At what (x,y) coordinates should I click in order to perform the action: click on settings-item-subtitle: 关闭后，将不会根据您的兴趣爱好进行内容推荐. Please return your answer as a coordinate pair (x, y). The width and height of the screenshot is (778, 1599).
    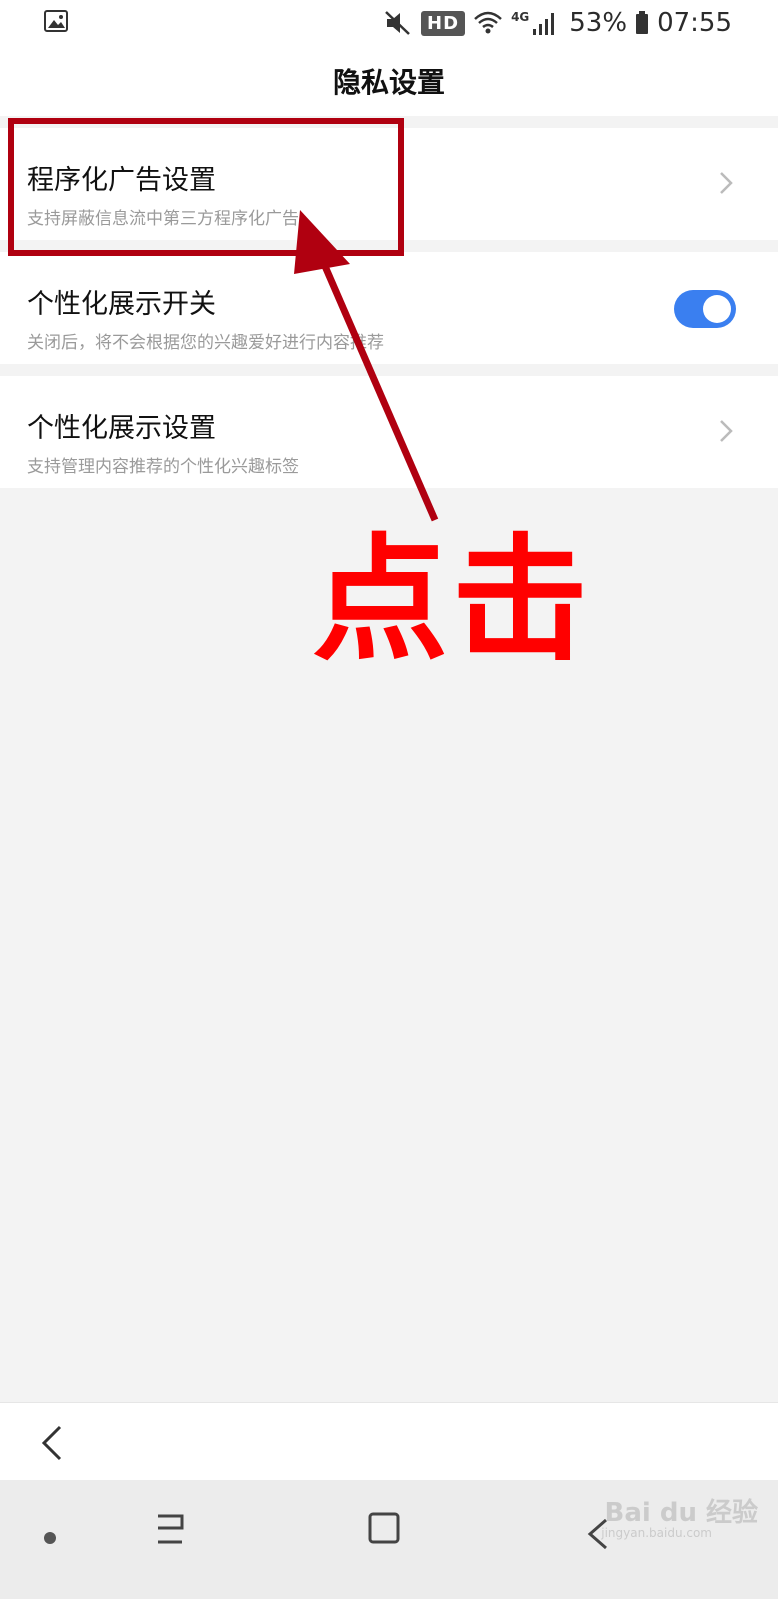
    Looking at the image, I should click on (205, 343).